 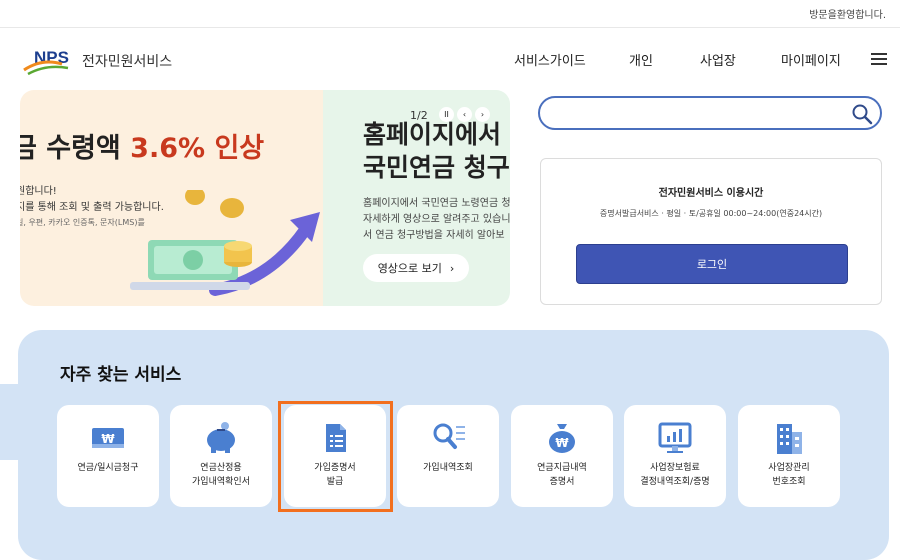 What do you see at coordinates (675, 438) in the screenshot?
I see `monitor-chart-icon` at bounding box center [675, 438].